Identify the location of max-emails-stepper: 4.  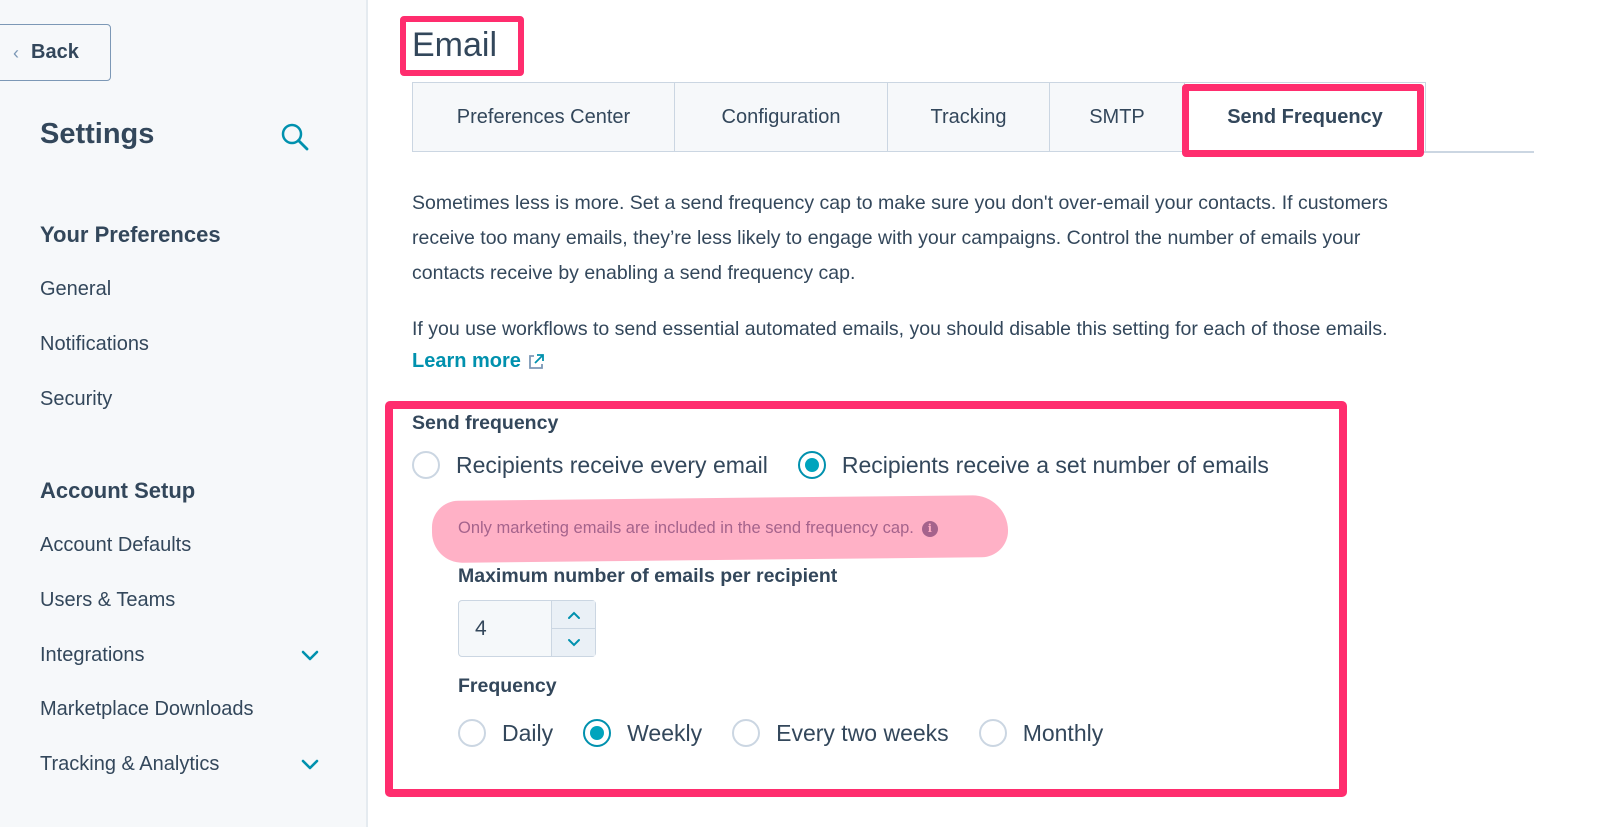
(527, 628).